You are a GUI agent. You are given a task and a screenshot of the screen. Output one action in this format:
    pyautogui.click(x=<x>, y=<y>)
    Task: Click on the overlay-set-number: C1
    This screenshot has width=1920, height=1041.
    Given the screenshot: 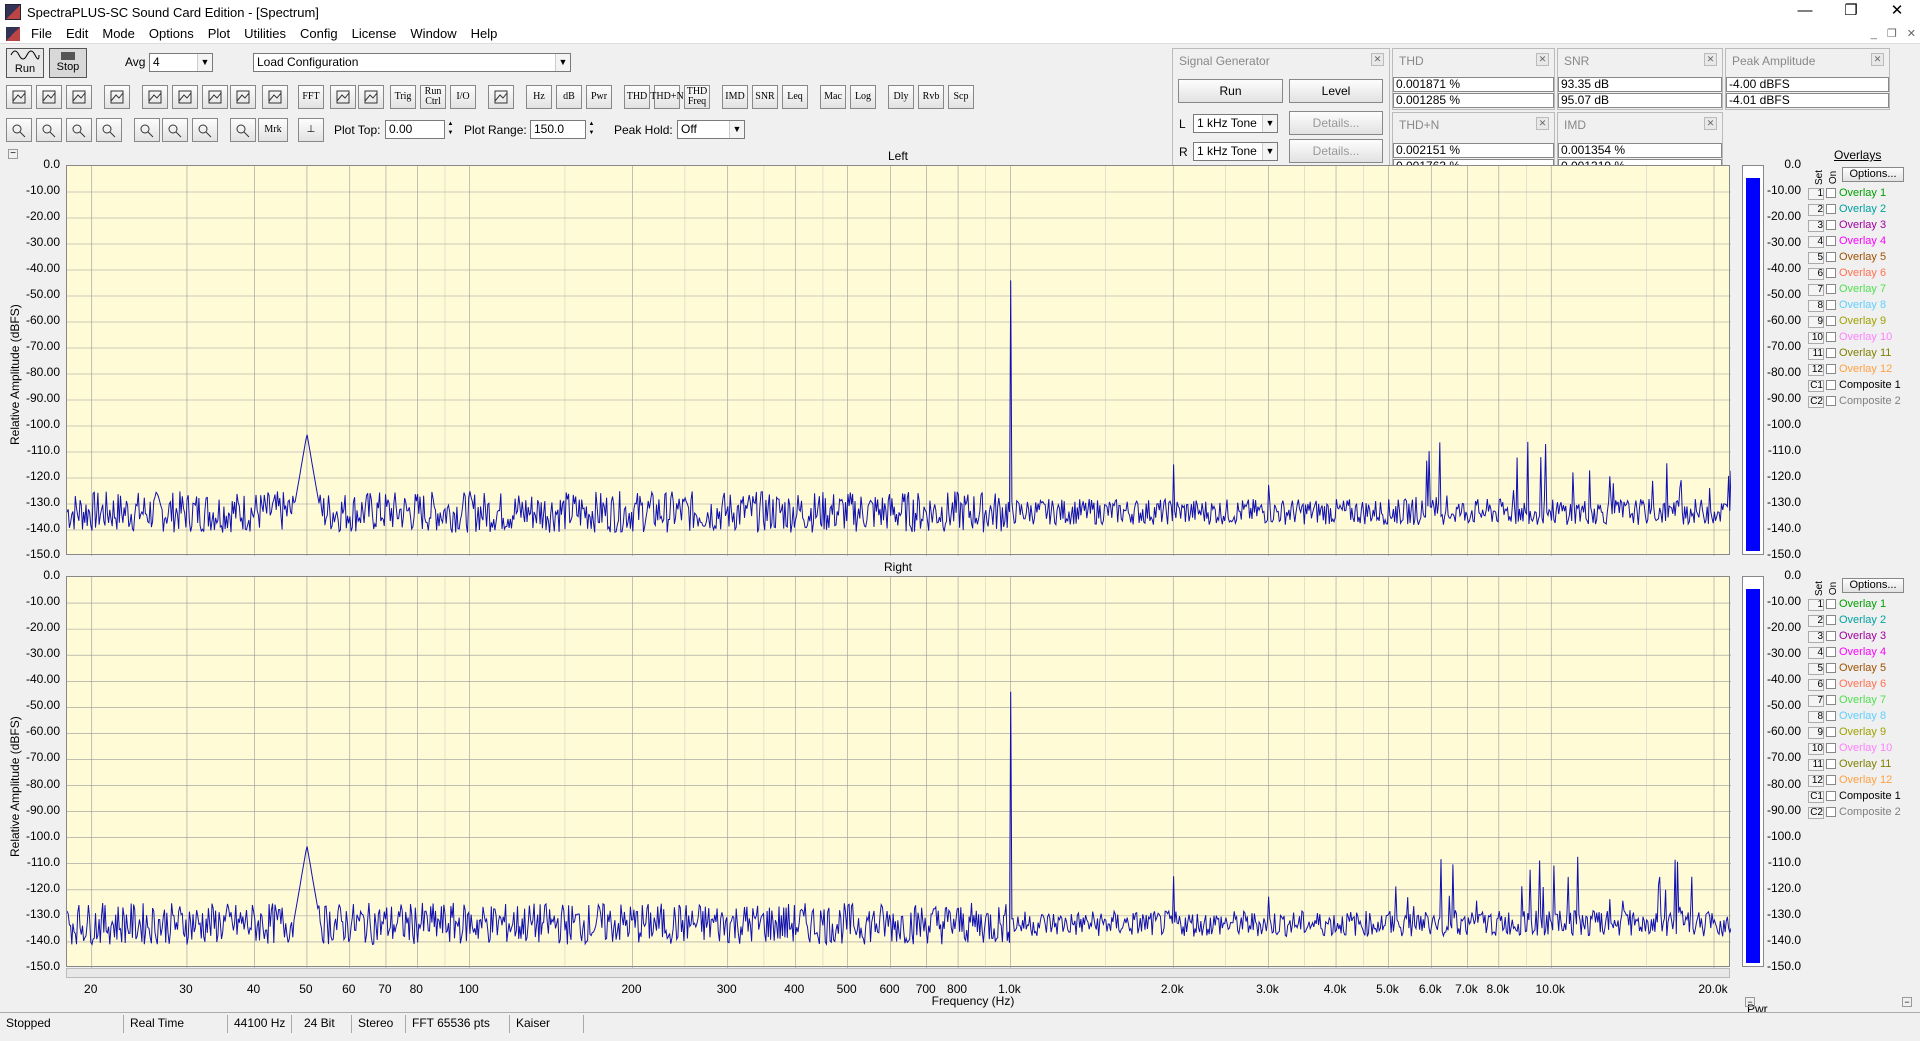 What is the action you would take?
    pyautogui.click(x=1816, y=797)
    